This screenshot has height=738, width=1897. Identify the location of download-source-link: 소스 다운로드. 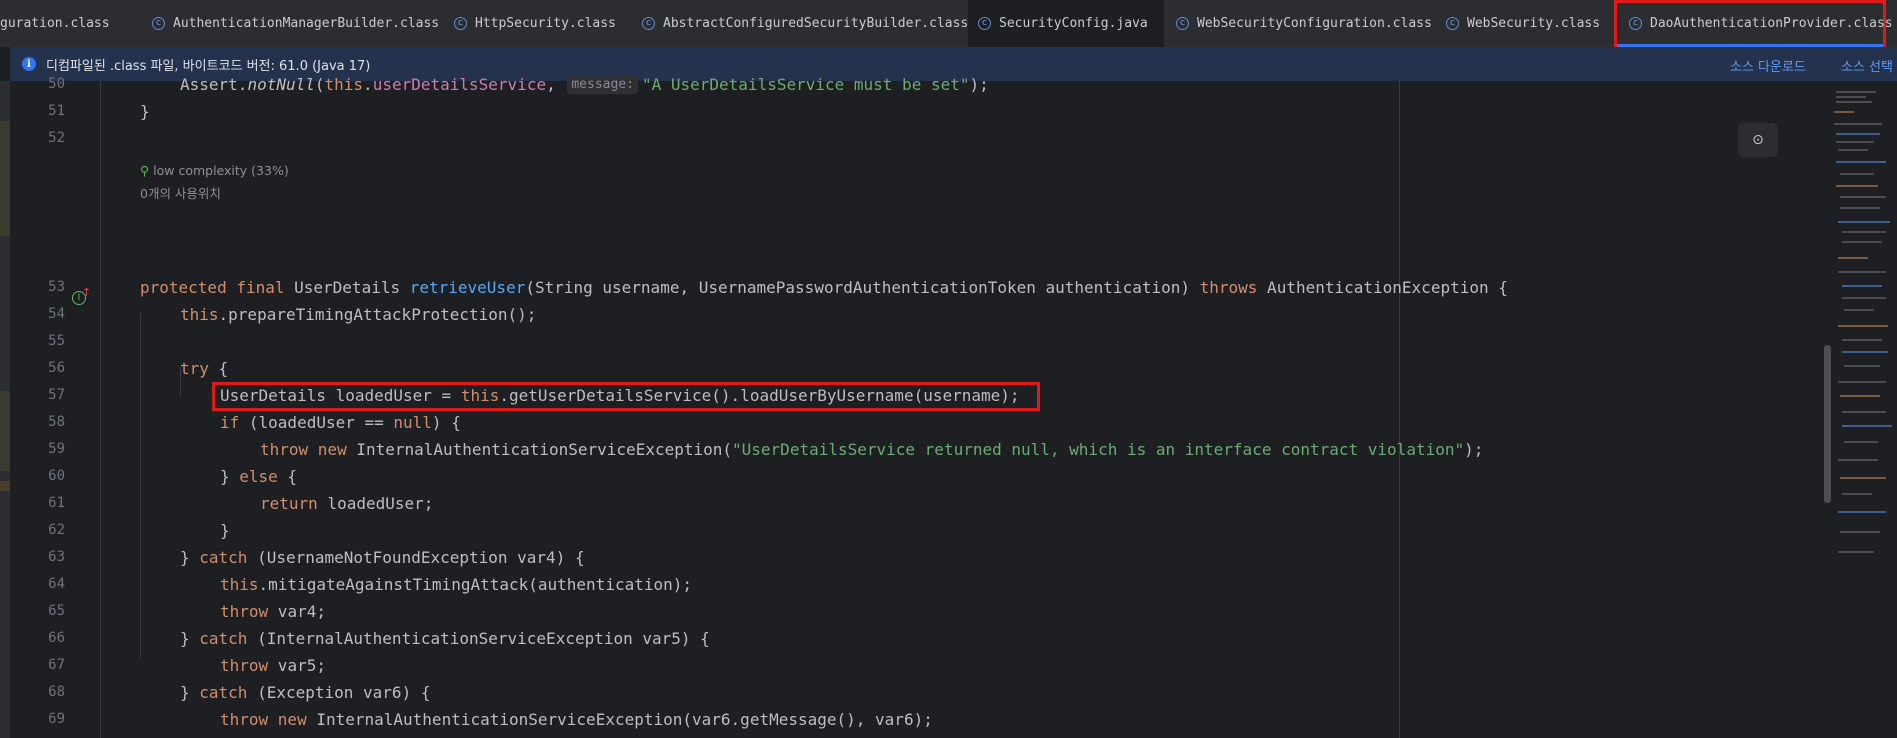
(1768, 65).